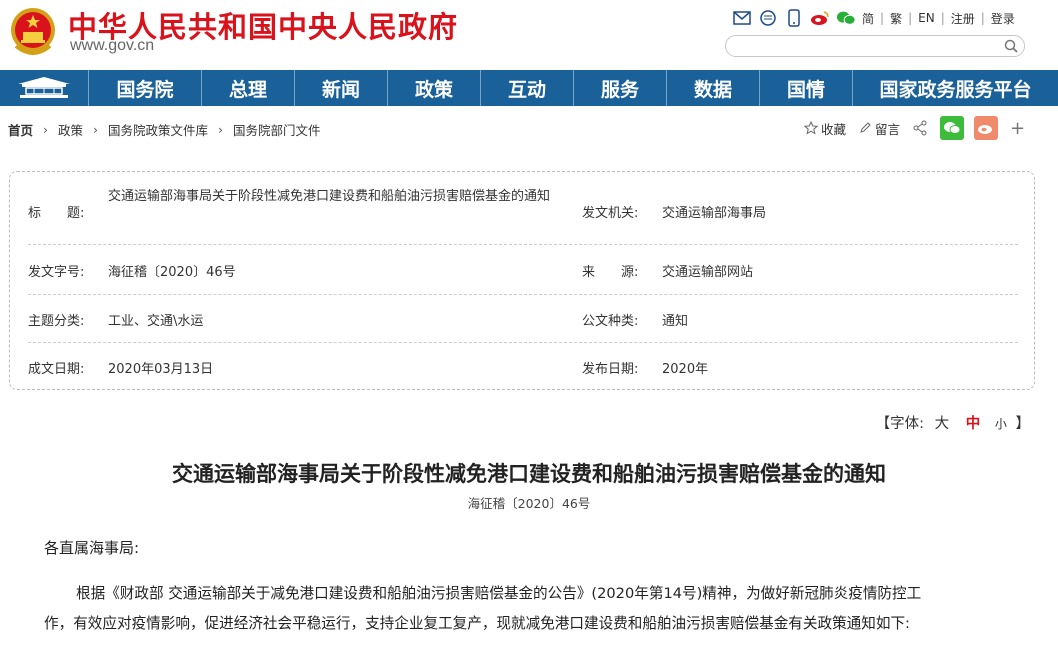  I want to click on top-links: 简 | 繁 | EN | 注册 | 登录, so click(873, 18).